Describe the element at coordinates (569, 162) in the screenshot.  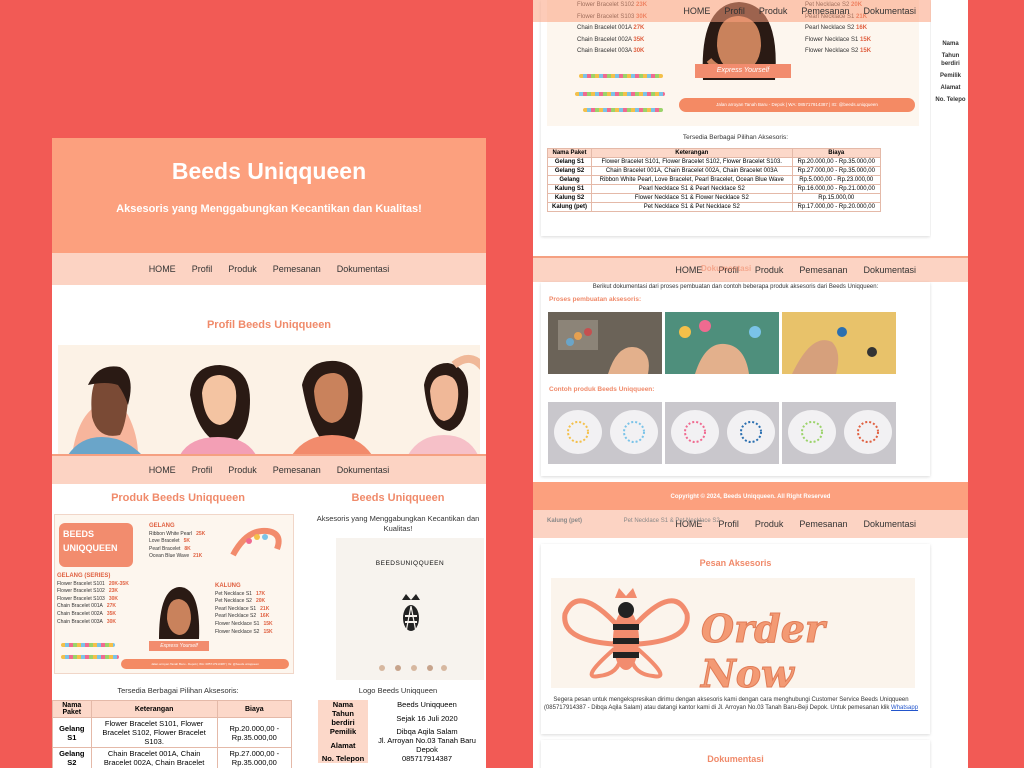
I see `cell: Gelang S1` at that location.